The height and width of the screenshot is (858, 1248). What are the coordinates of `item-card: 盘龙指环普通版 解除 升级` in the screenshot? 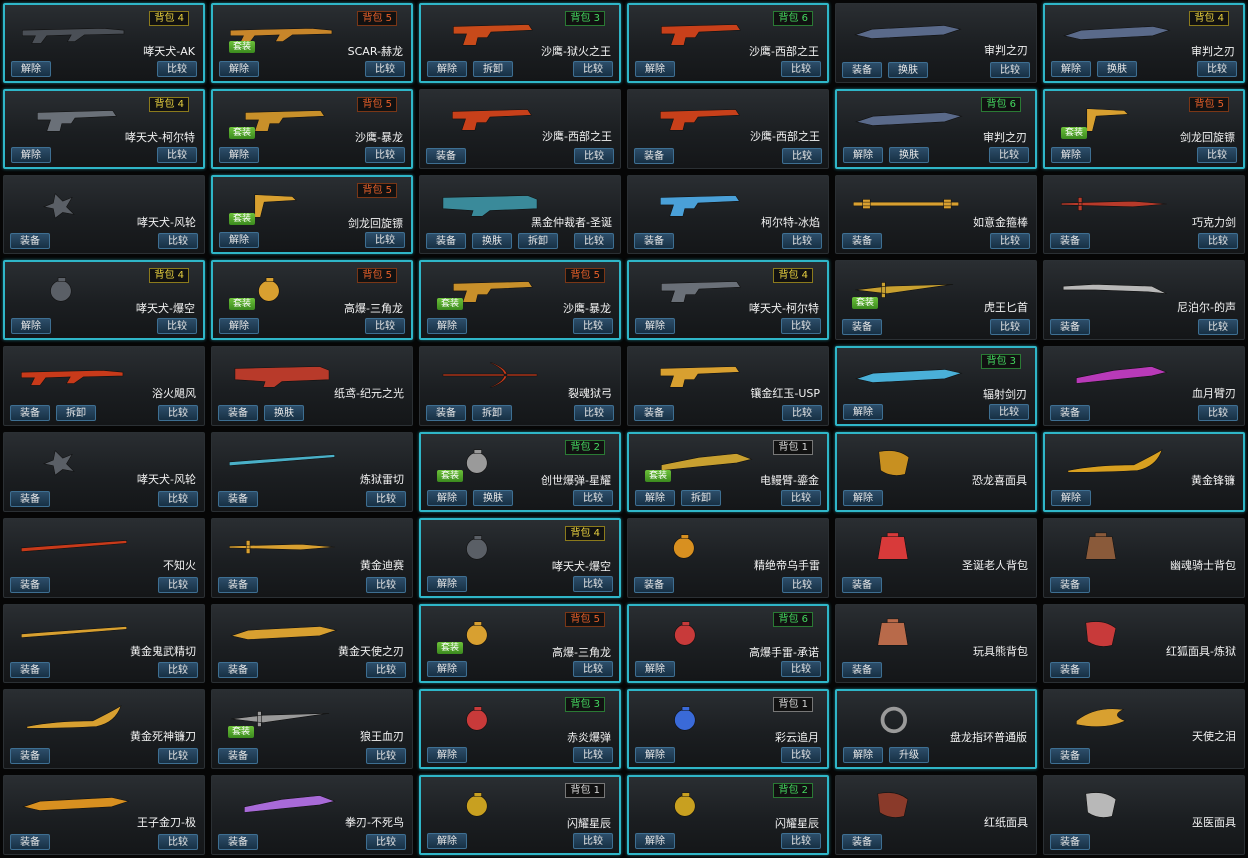 It's located at (936, 729).